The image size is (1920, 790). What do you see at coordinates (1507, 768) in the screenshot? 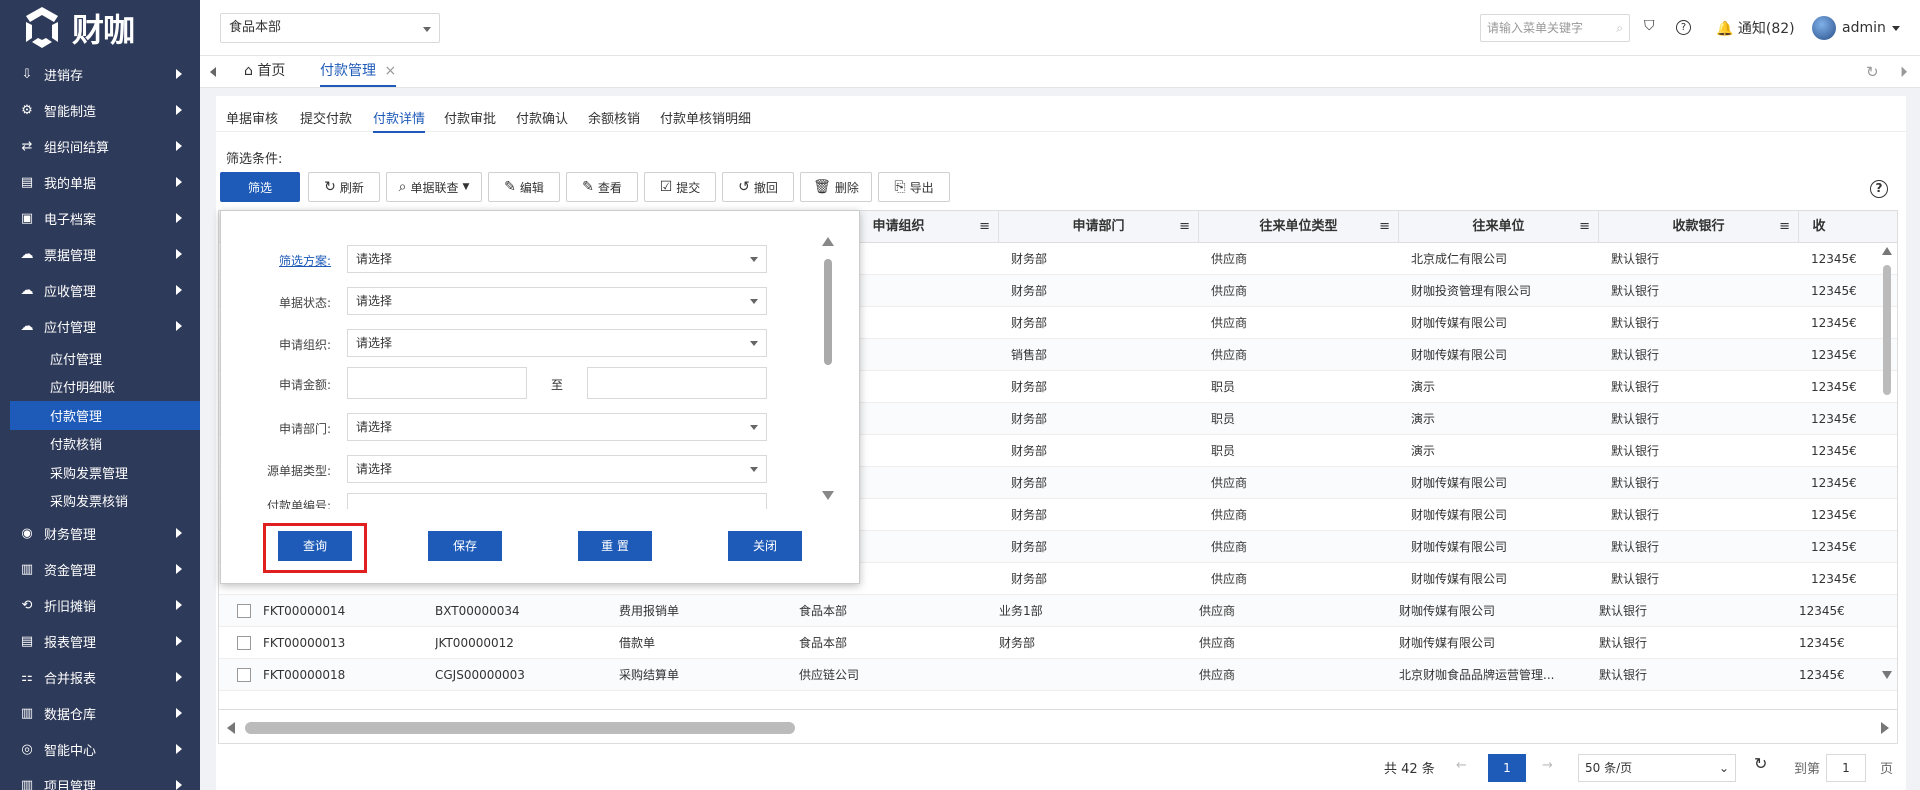
I see `pager-current-page: 1` at bounding box center [1507, 768].